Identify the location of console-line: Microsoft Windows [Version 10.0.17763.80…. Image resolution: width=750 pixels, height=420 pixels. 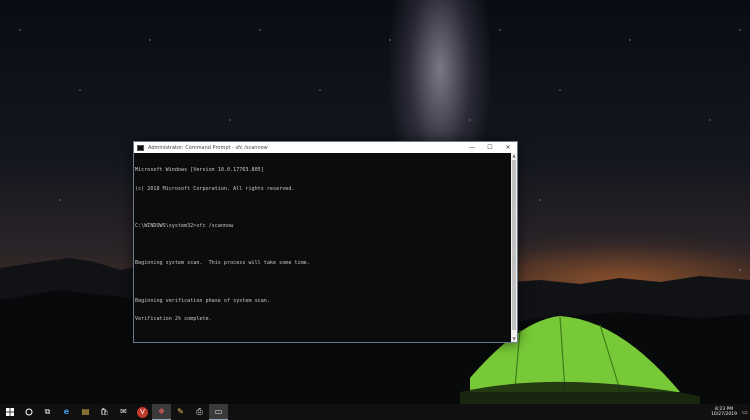
(199, 170).